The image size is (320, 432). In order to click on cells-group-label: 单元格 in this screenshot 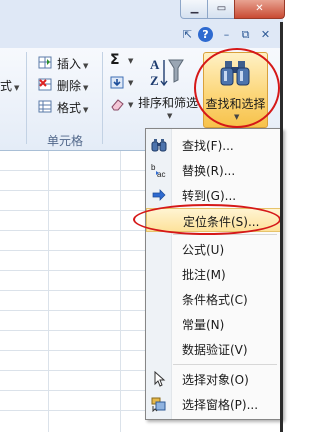, I will do `click(65, 141)`.